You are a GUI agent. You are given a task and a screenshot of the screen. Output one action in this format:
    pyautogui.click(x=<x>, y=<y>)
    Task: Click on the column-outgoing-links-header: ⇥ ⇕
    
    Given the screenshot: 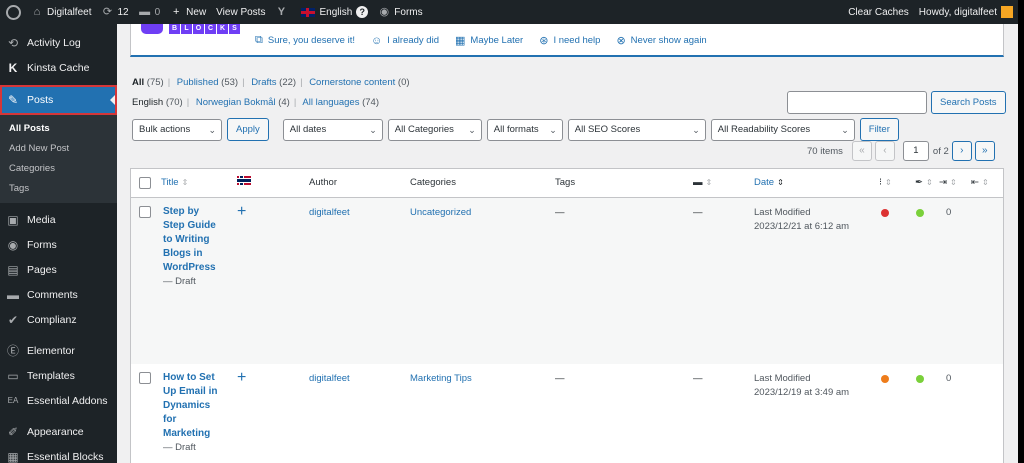 What is the action you would take?
    pyautogui.click(x=948, y=183)
    